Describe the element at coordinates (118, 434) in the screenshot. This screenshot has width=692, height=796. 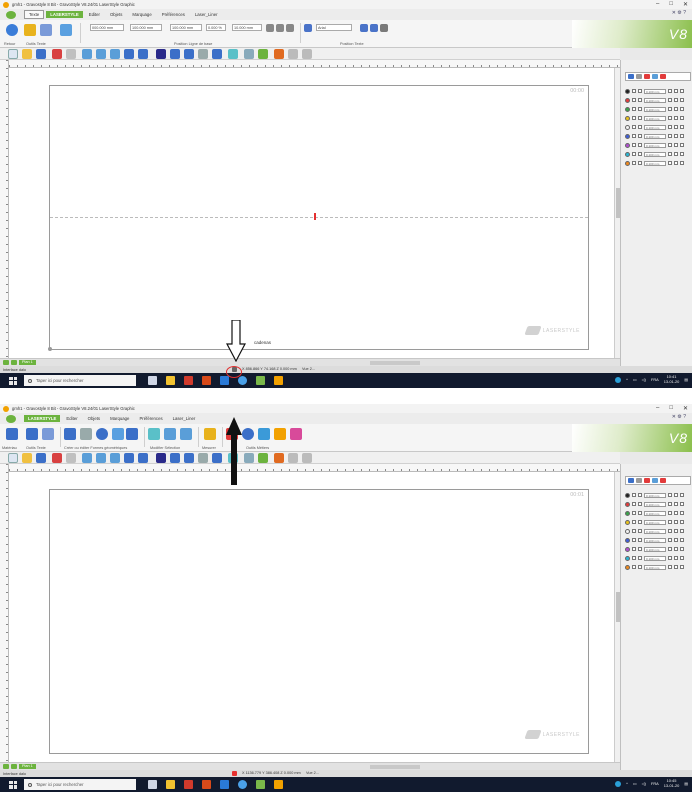
I see `shapes-icon` at that location.